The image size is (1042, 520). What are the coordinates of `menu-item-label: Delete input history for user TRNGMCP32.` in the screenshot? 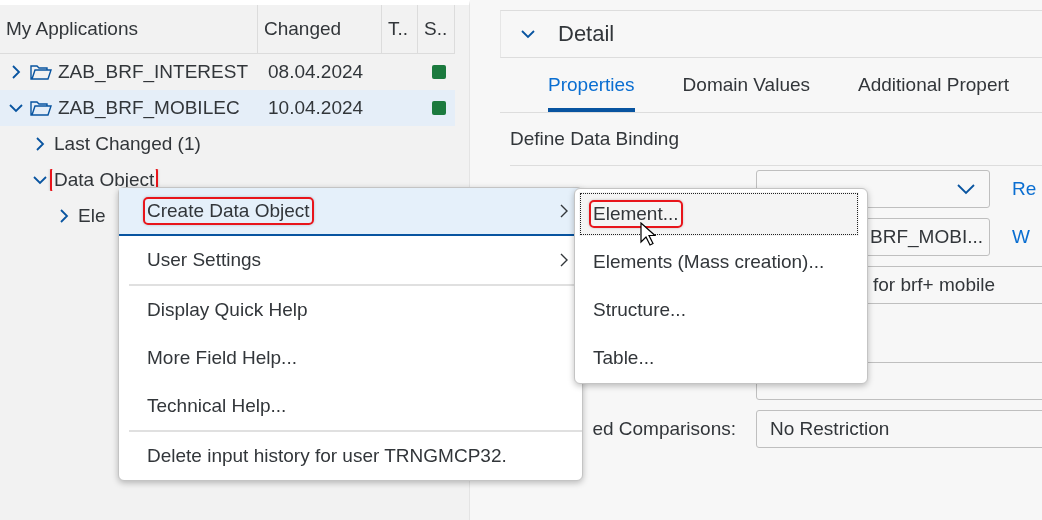 It's located at (327, 456).